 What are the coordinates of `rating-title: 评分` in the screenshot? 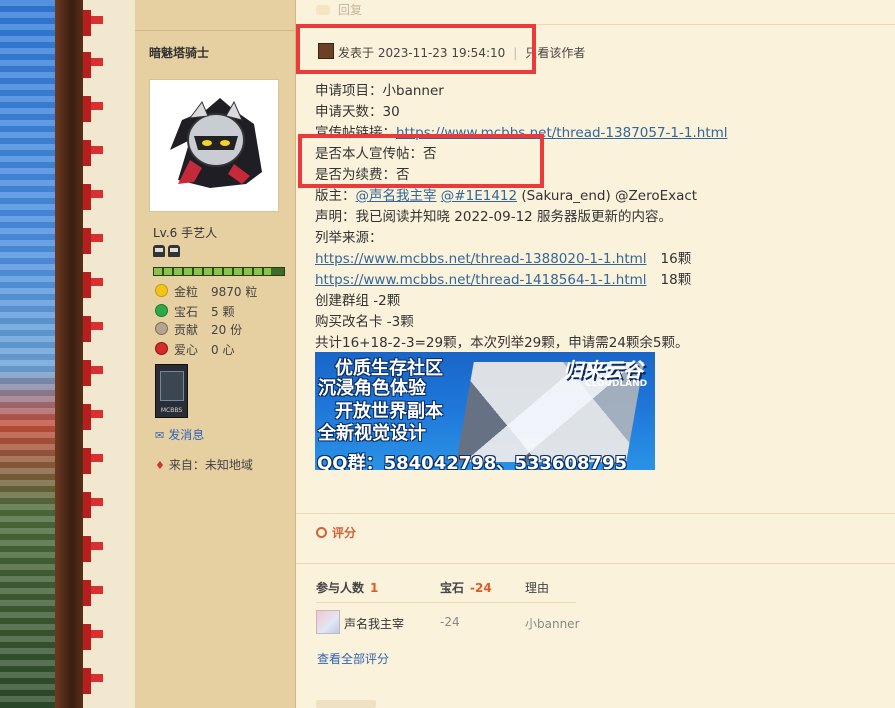 It's located at (336, 532).